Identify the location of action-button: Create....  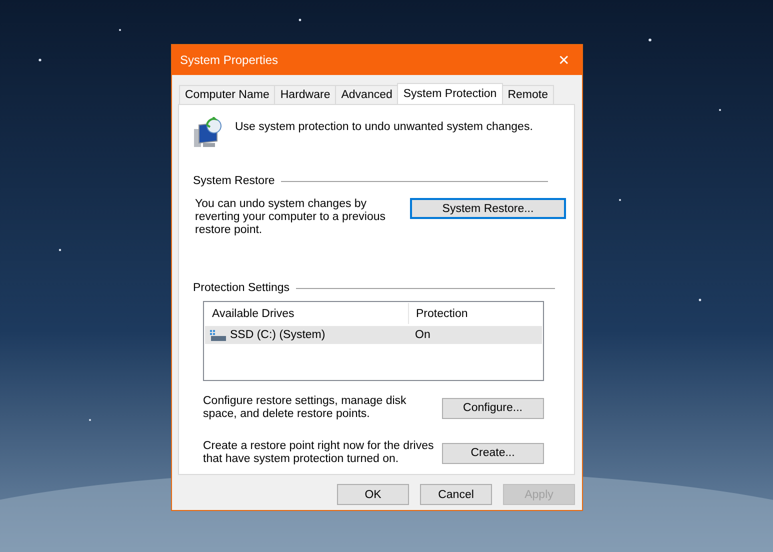
(493, 453).